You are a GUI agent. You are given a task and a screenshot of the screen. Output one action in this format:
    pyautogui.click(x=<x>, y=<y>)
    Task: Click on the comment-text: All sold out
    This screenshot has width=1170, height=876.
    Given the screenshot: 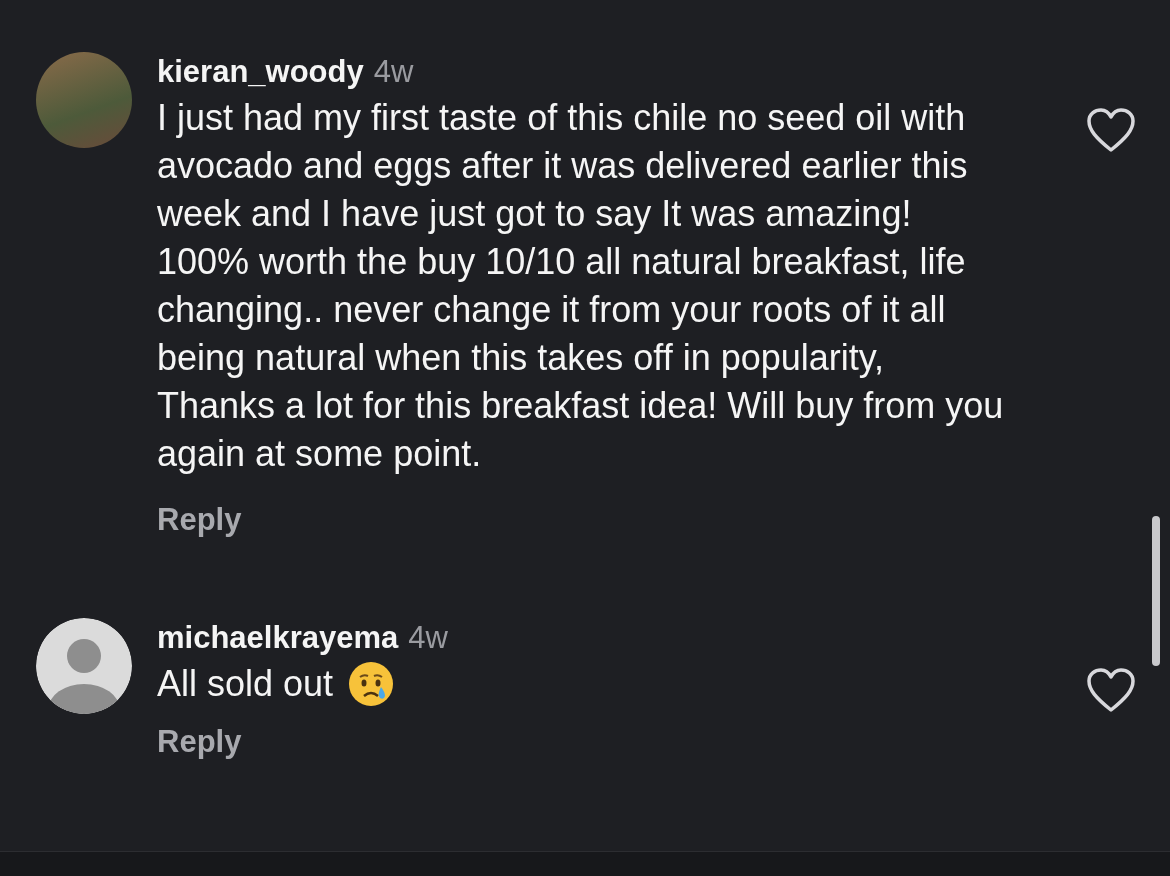 What is the action you would take?
    pyautogui.click(x=245, y=684)
    